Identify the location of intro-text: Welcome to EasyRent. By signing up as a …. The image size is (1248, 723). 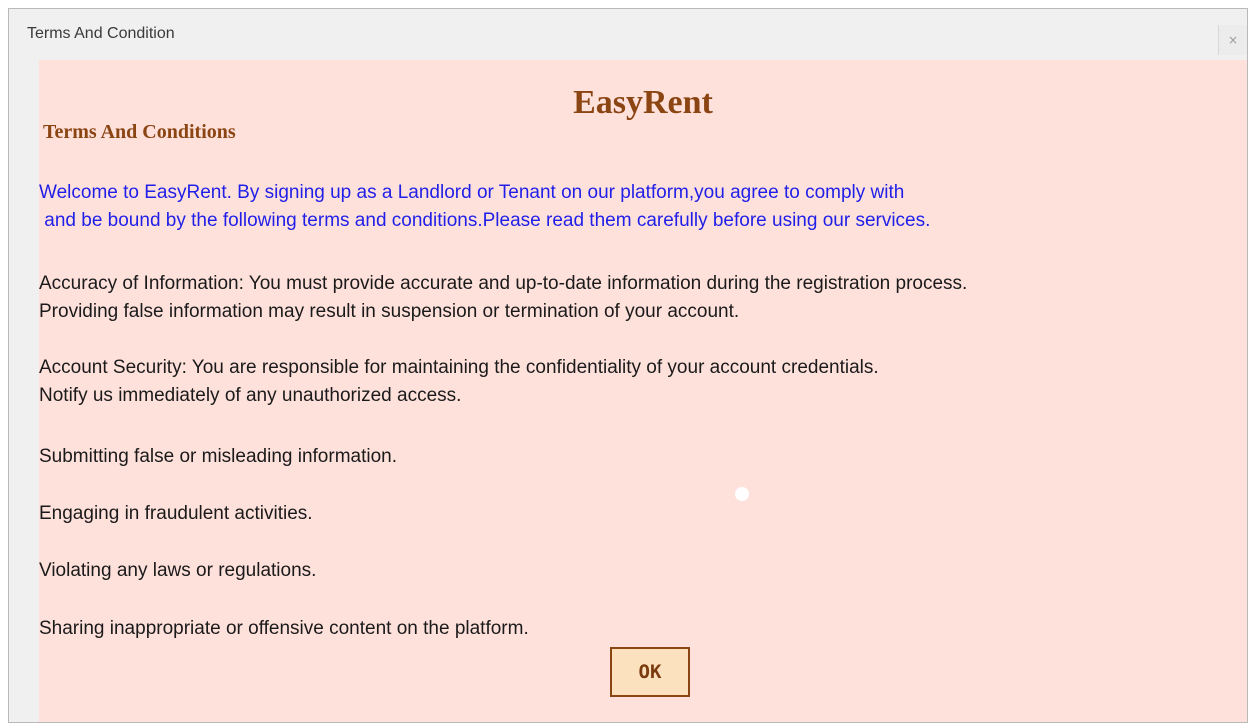
(485, 206).